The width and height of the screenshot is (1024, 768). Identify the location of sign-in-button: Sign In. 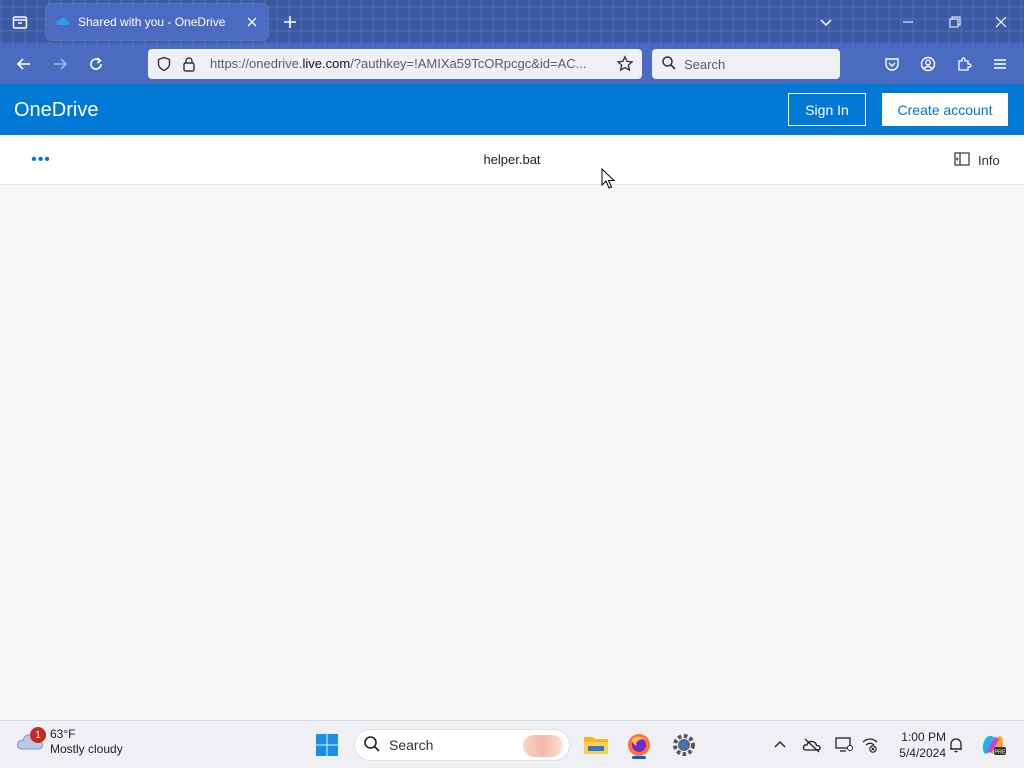
(827, 109).